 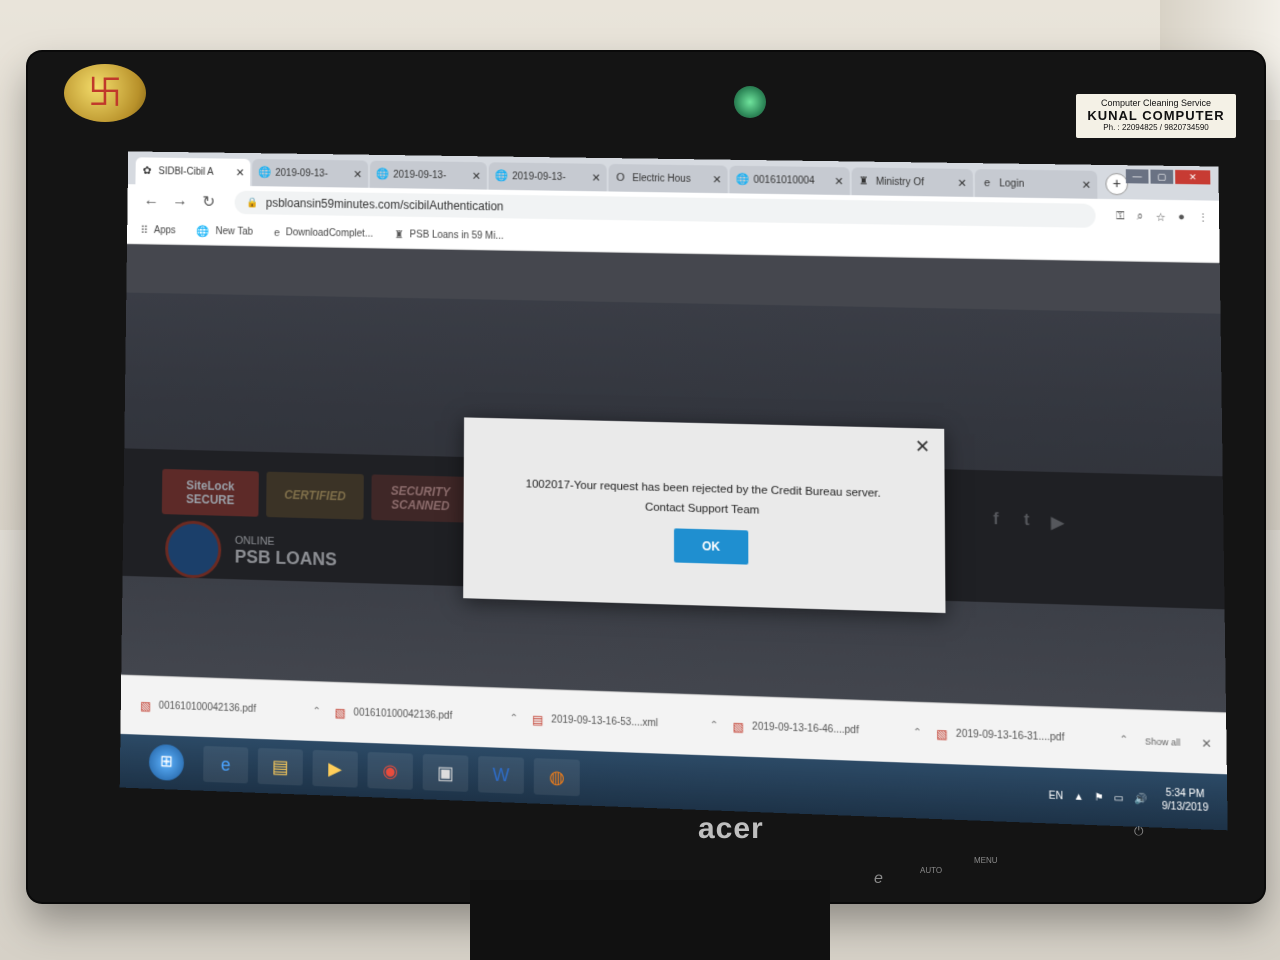 What do you see at coordinates (151, 201) in the screenshot?
I see `back-button: ←` at bounding box center [151, 201].